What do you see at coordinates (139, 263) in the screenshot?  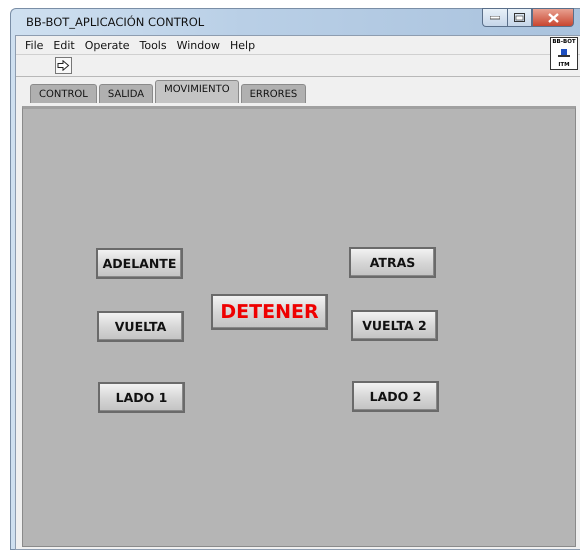 I see `move-button: ADELANTE` at bounding box center [139, 263].